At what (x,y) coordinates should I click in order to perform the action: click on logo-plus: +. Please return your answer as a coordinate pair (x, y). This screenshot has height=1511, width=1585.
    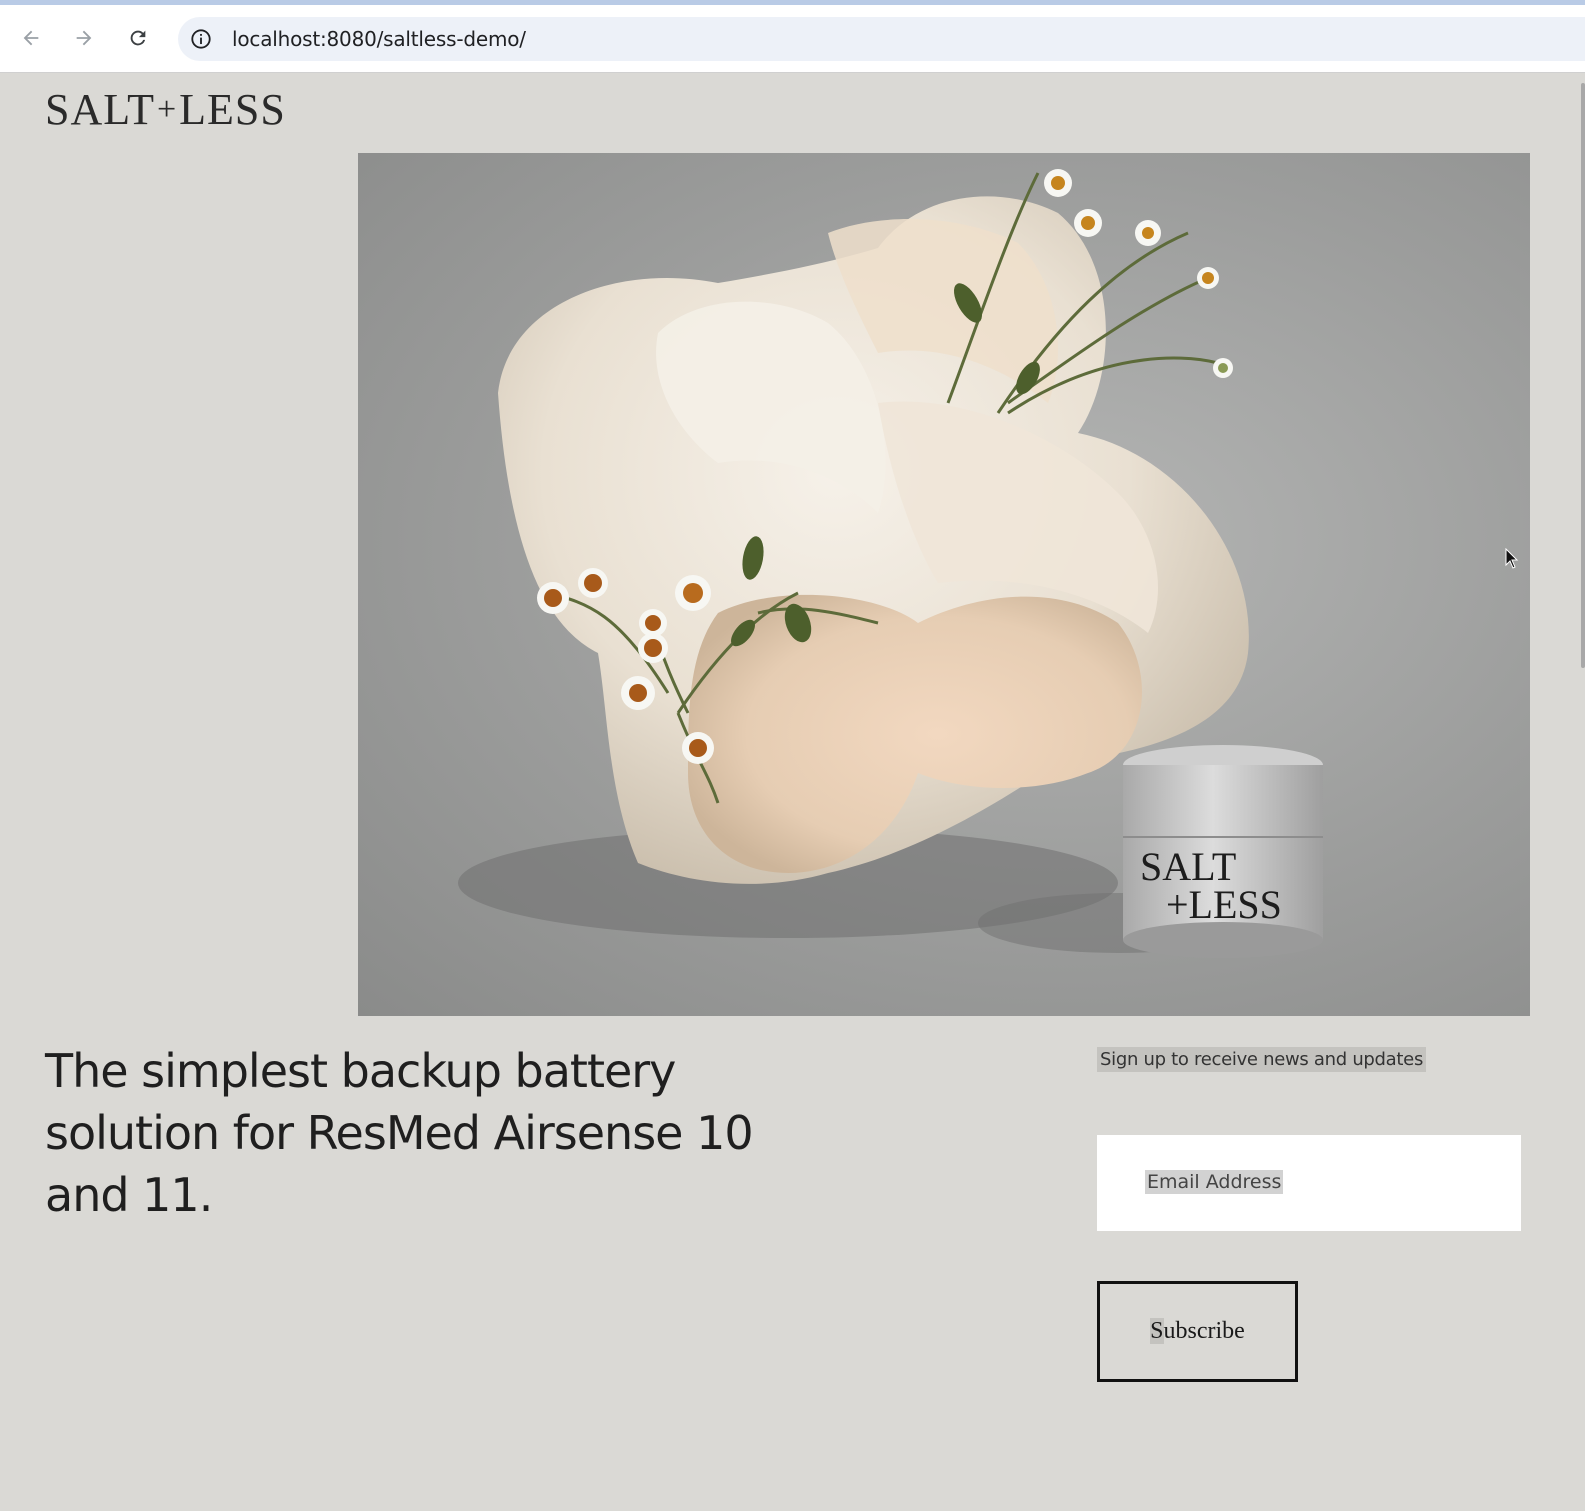
    Looking at the image, I should click on (167, 109).